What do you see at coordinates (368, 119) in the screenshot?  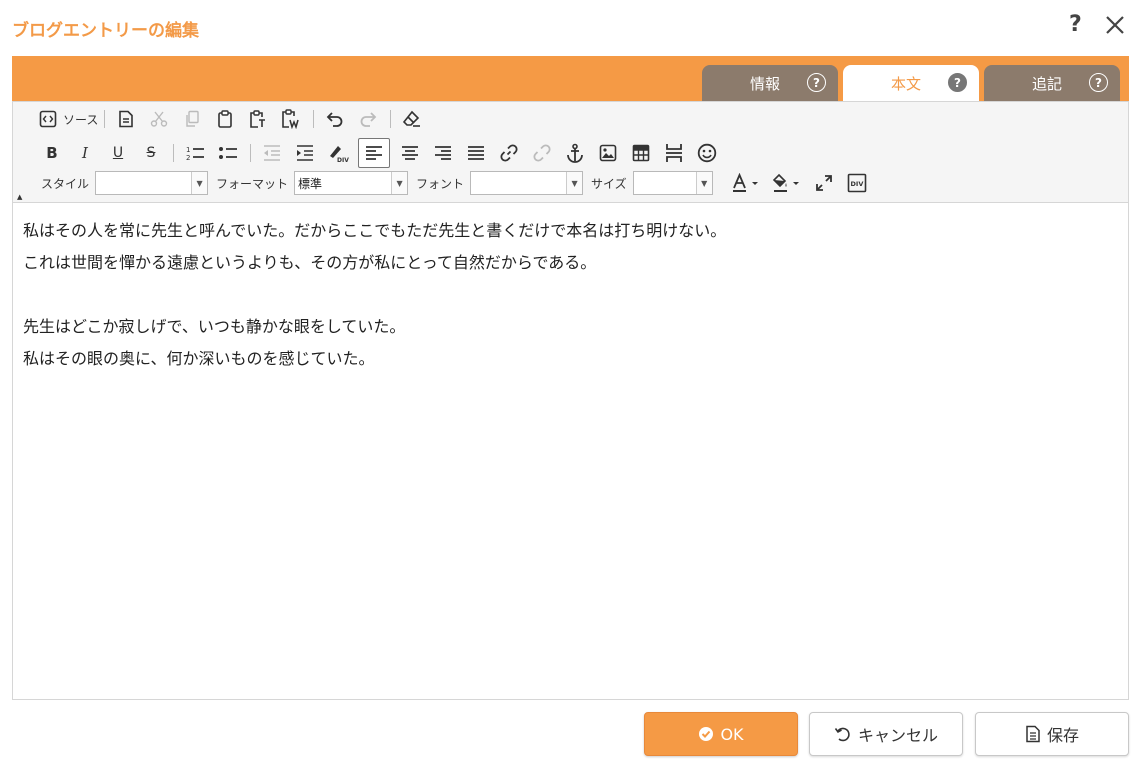 I see `redo-icon` at bounding box center [368, 119].